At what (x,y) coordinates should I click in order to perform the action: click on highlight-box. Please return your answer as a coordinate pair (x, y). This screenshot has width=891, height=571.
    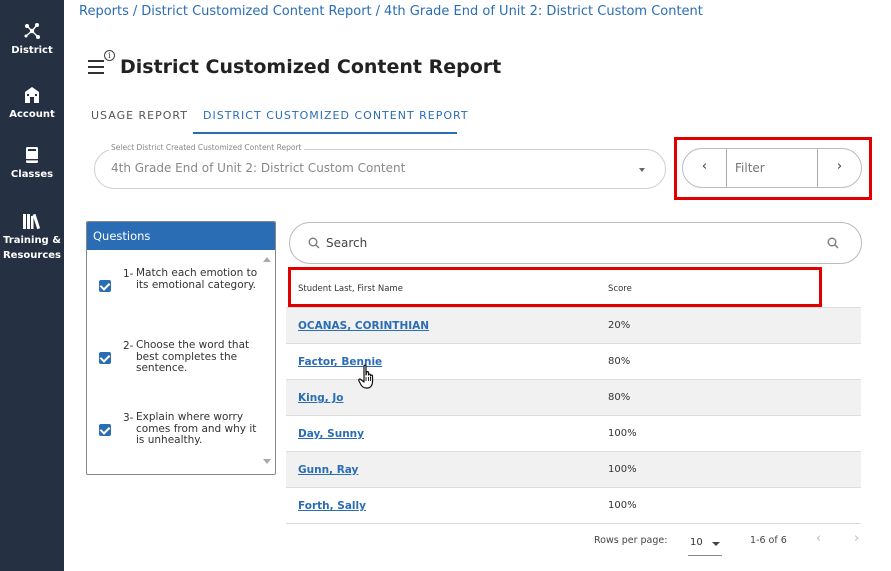
    Looking at the image, I should click on (555, 287).